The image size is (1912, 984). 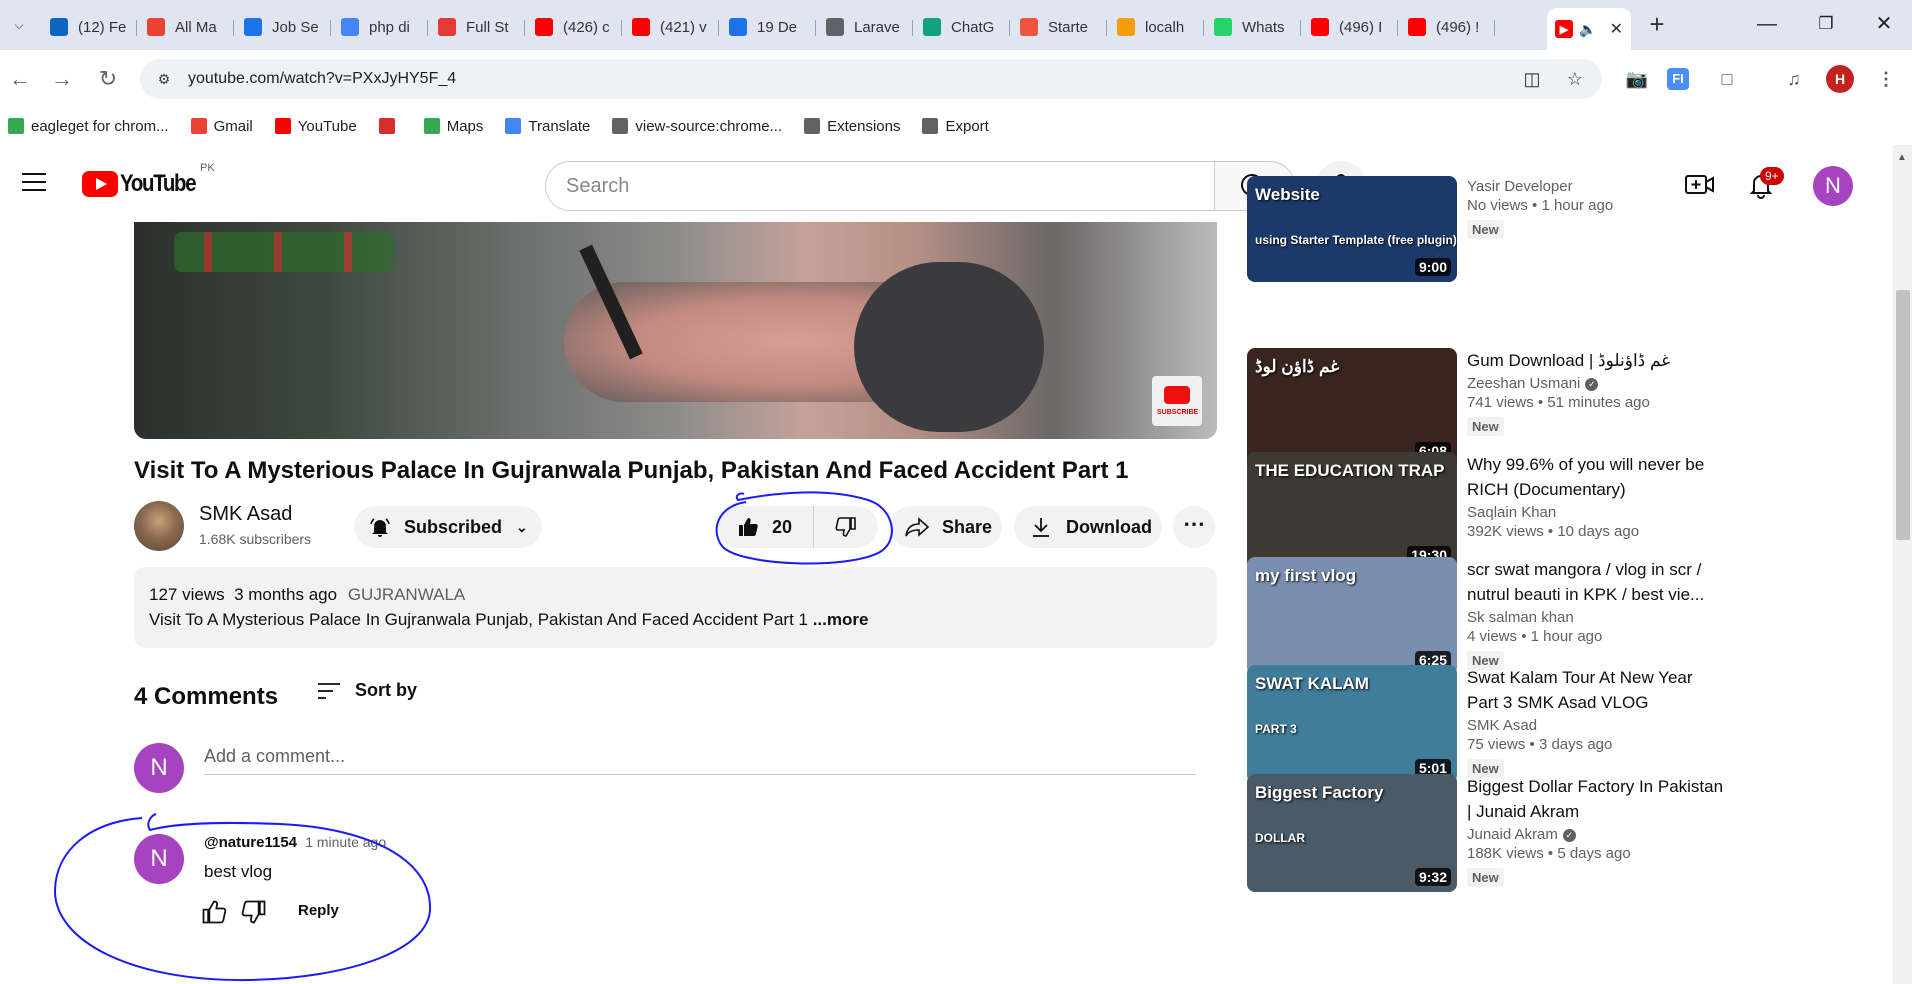 I want to click on create-video-button, so click(x=1700, y=185).